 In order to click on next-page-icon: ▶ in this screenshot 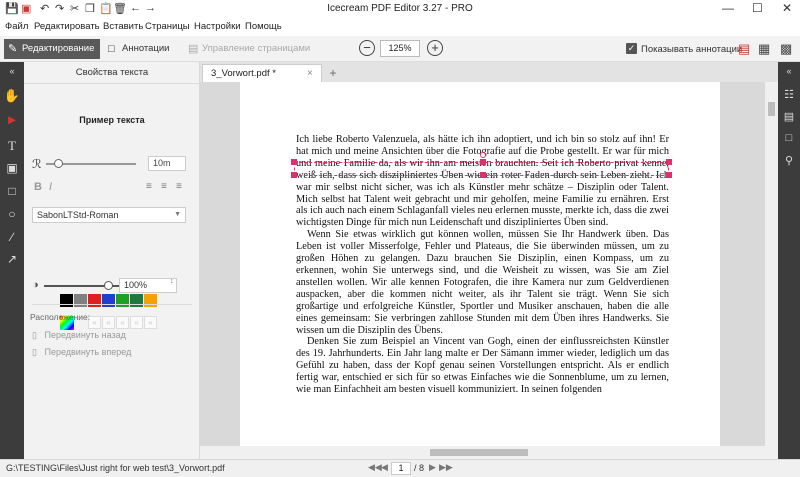, I will do `click(432, 467)`.